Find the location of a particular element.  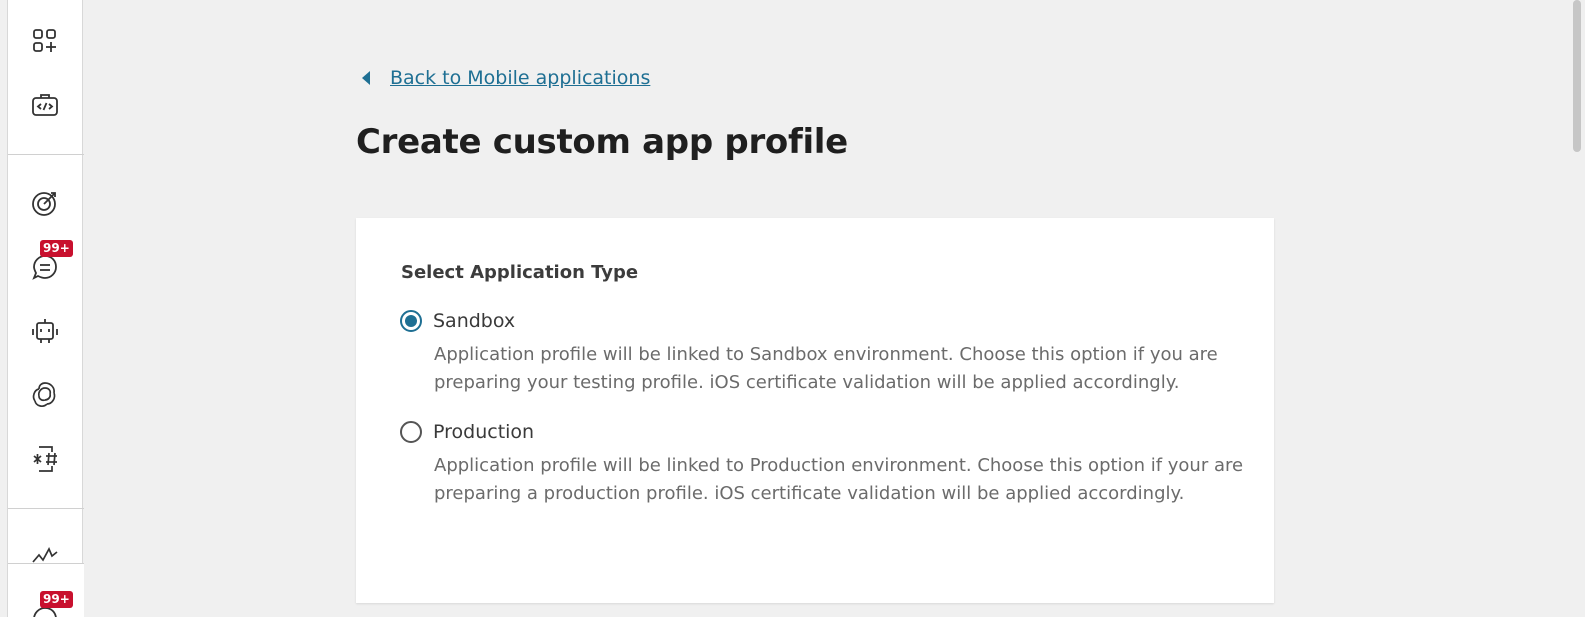

sidebar-lower-section: 99+ is located at coordinates (46, 590).